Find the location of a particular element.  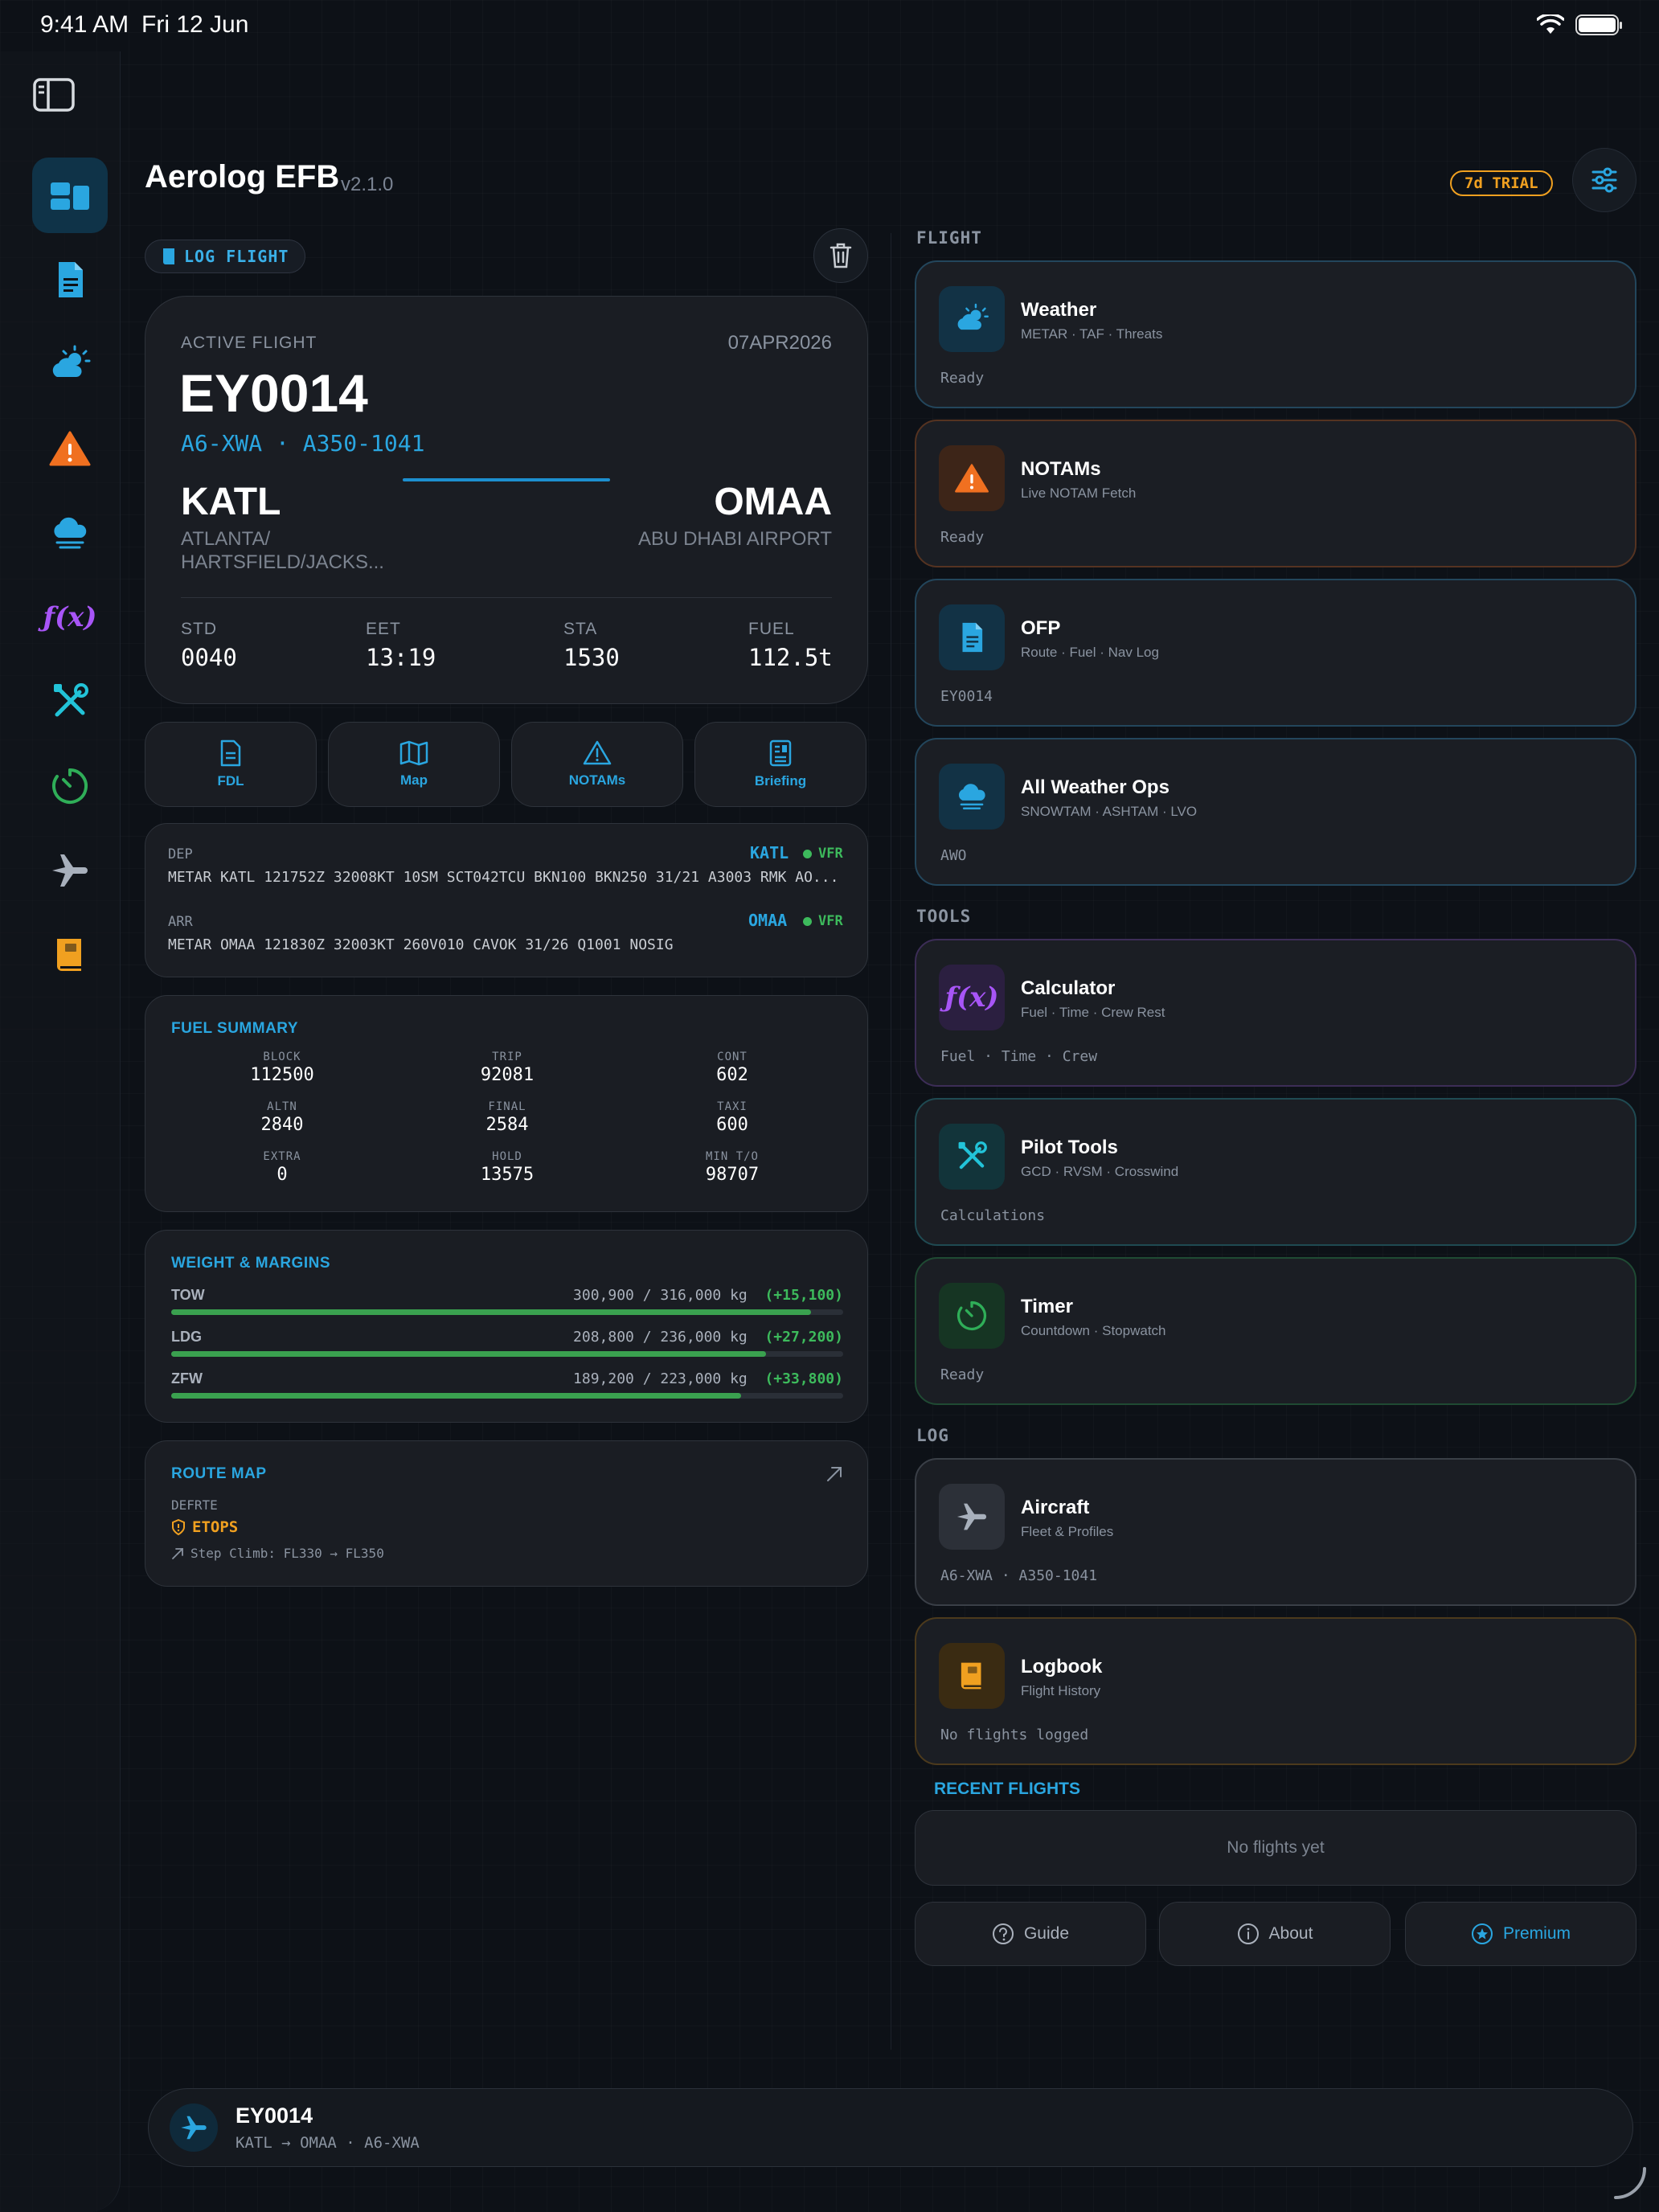

group-label-log: LOG is located at coordinates (932, 1435).